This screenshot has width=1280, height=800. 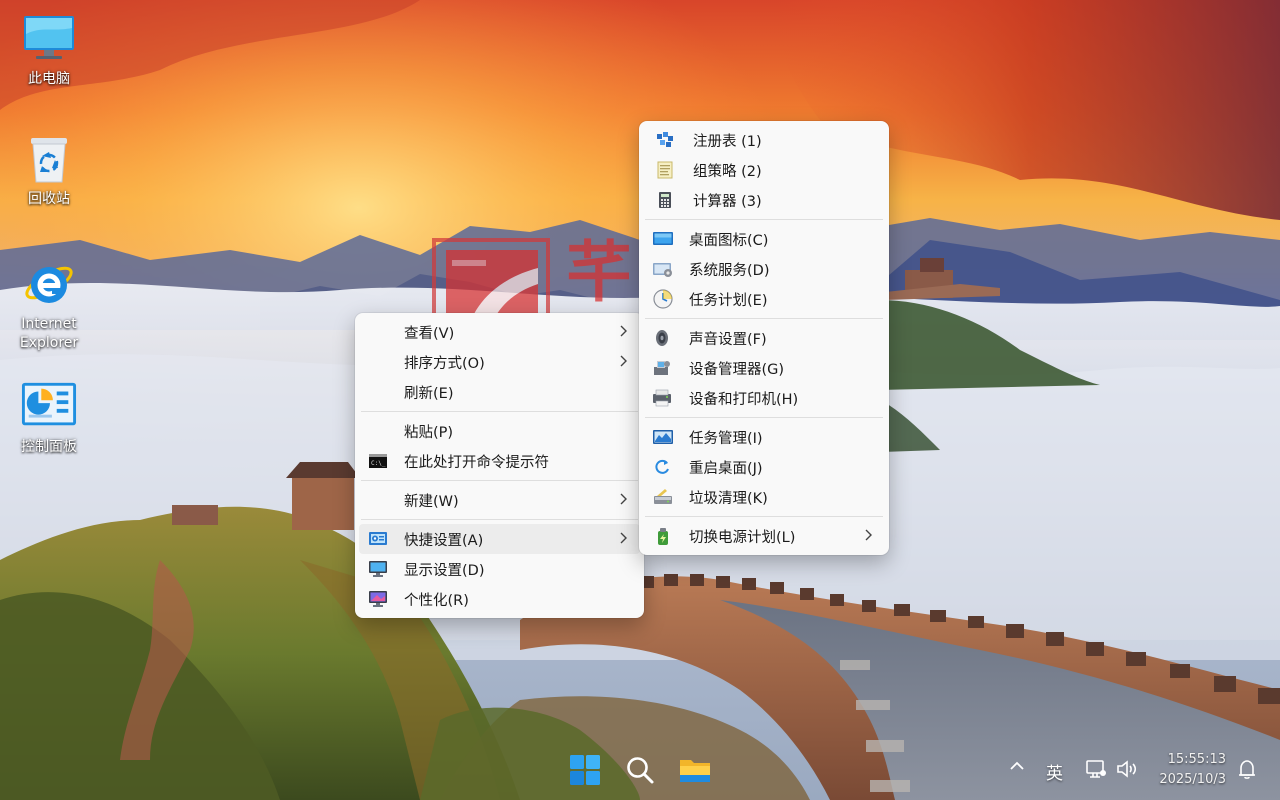 What do you see at coordinates (49, 417) in the screenshot?
I see `desktop-icon-control-panel: 控制面板` at bounding box center [49, 417].